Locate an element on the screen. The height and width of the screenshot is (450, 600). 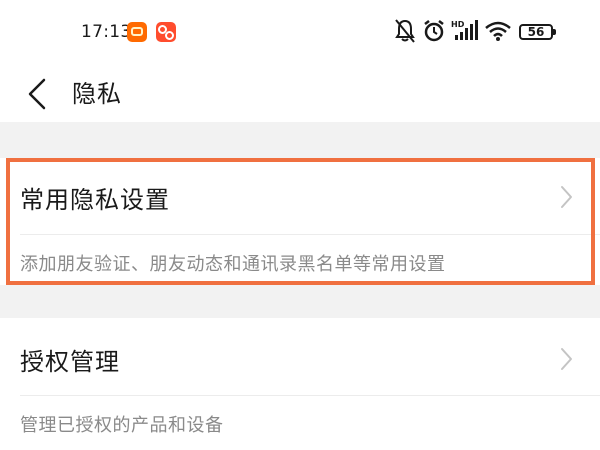
battery-level: 56 is located at coordinates (536, 32).